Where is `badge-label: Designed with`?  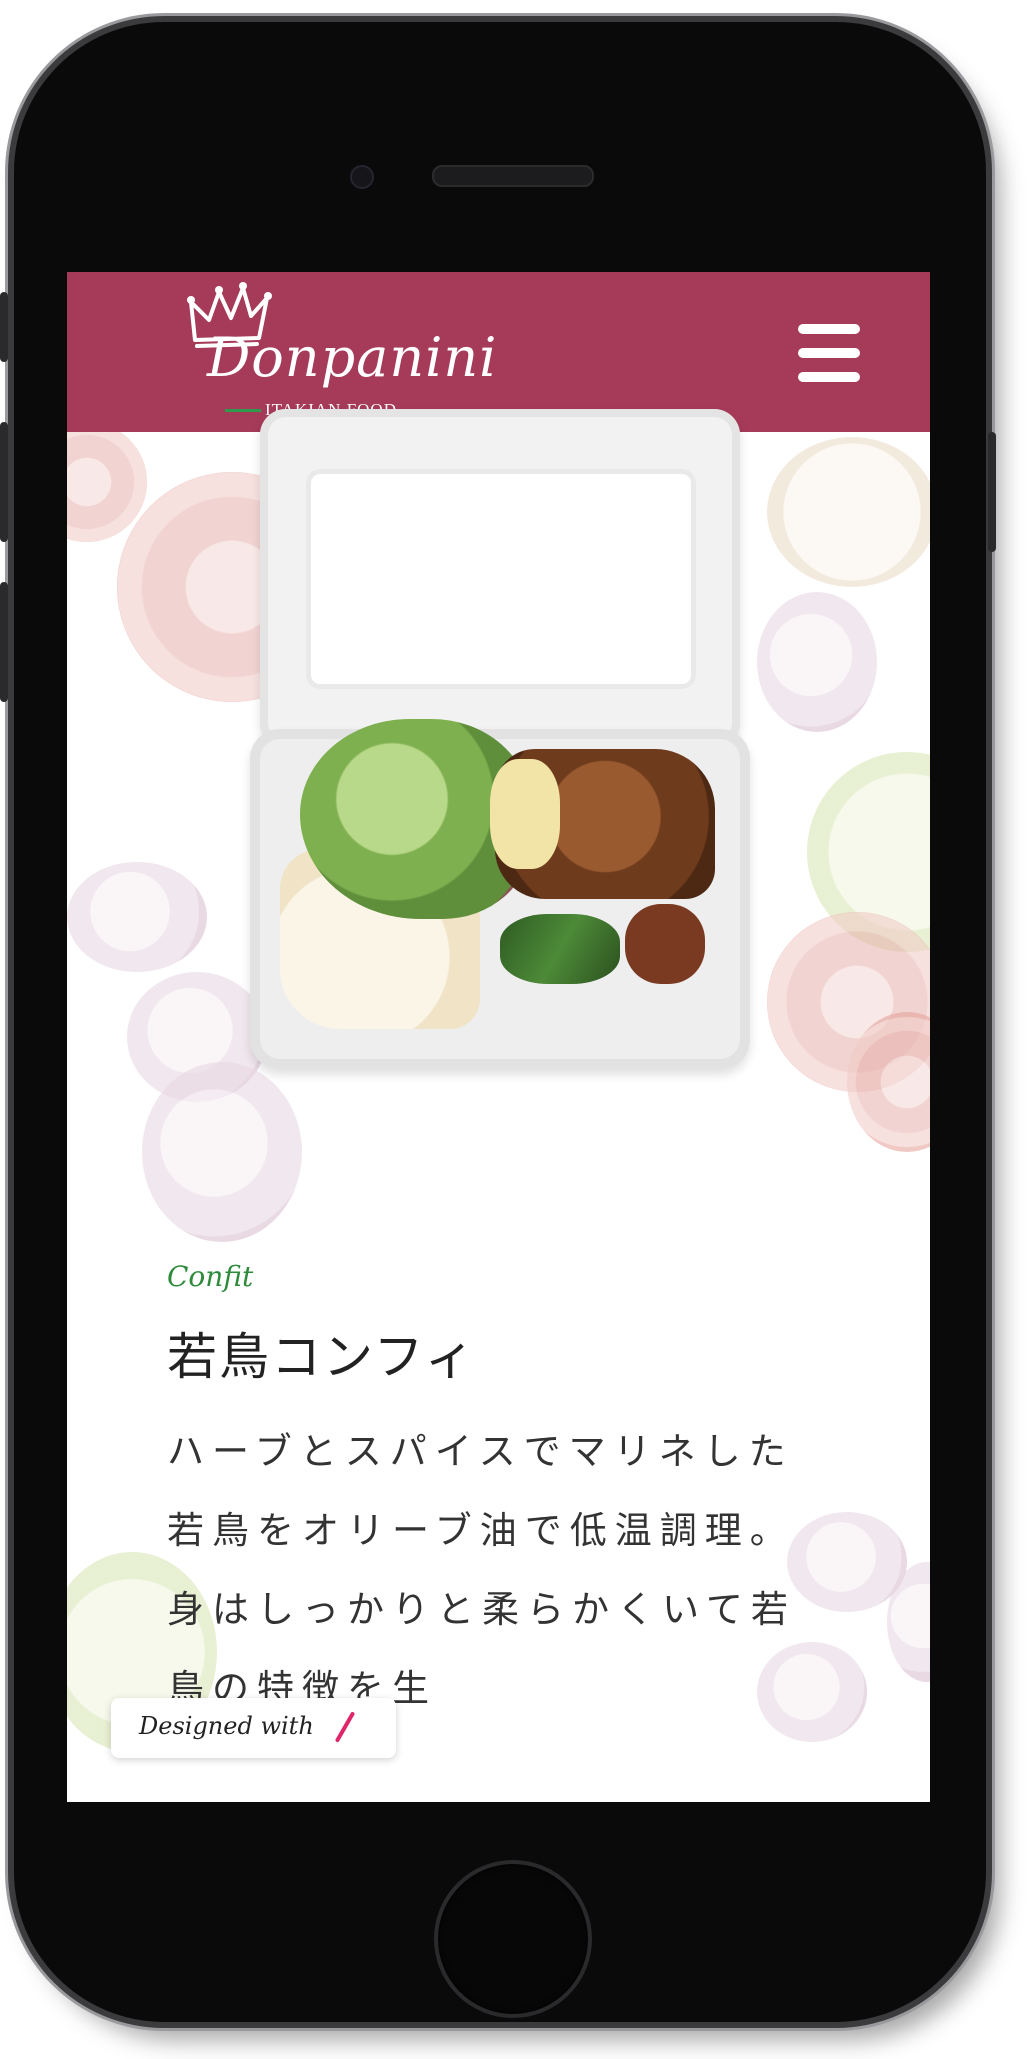 badge-label: Designed with is located at coordinates (226, 1726).